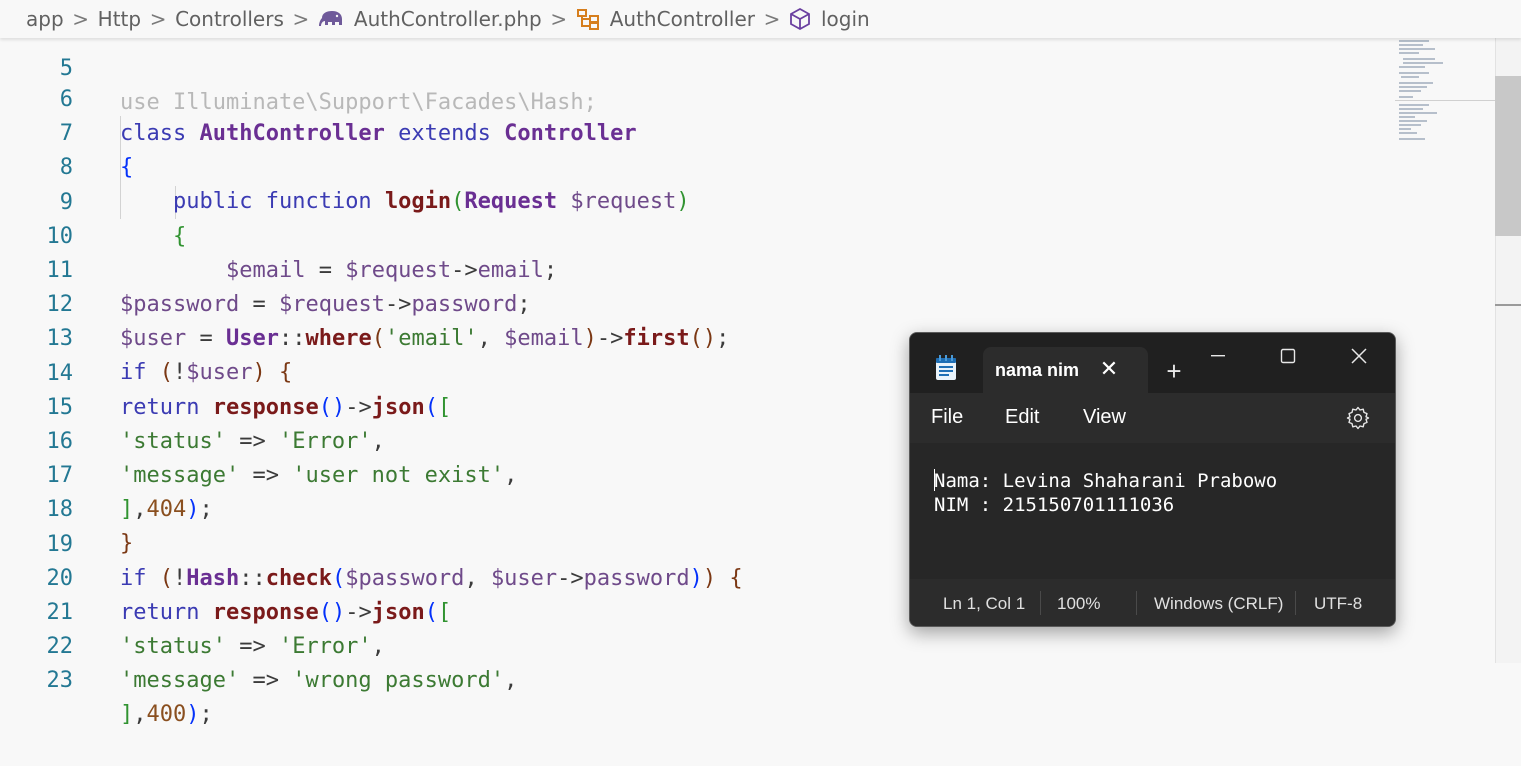 This screenshot has width=1521, height=766. I want to click on breadcrumb-label: Http, so click(119, 19).